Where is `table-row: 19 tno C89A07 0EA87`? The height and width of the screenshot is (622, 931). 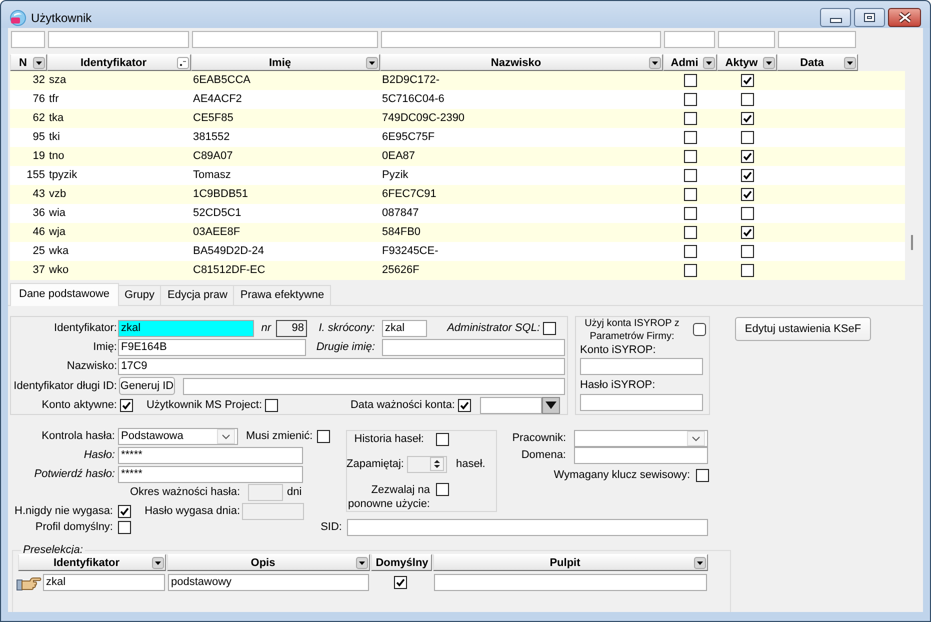
table-row: 19 tno C89A07 0EA87 is located at coordinates (457, 156).